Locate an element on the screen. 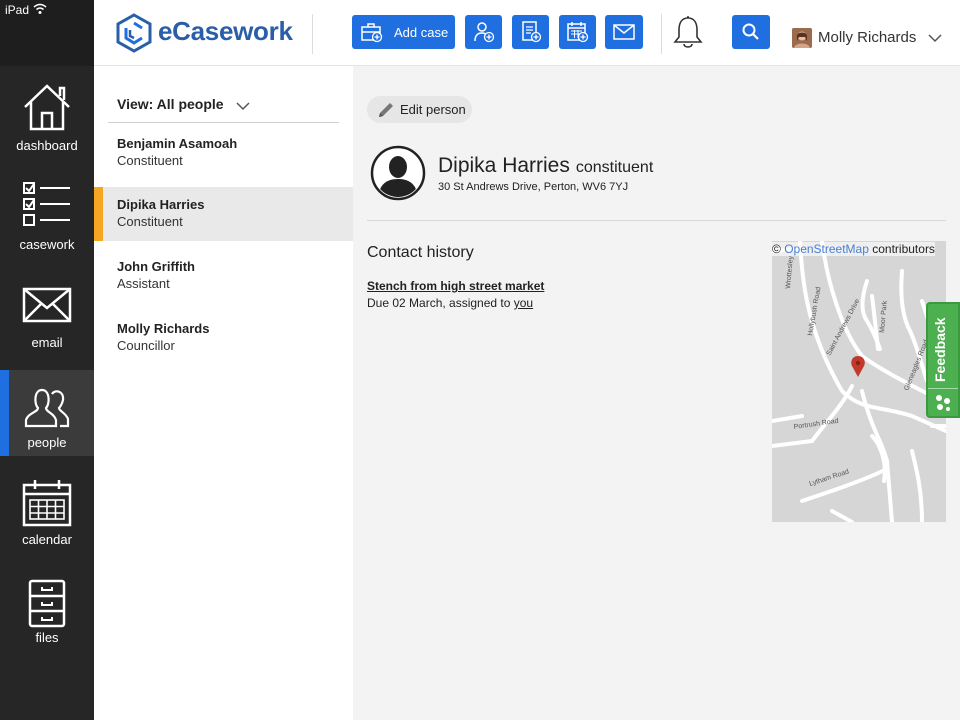 The height and width of the screenshot is (720, 960). case-assignee-link: you is located at coordinates (523, 303).